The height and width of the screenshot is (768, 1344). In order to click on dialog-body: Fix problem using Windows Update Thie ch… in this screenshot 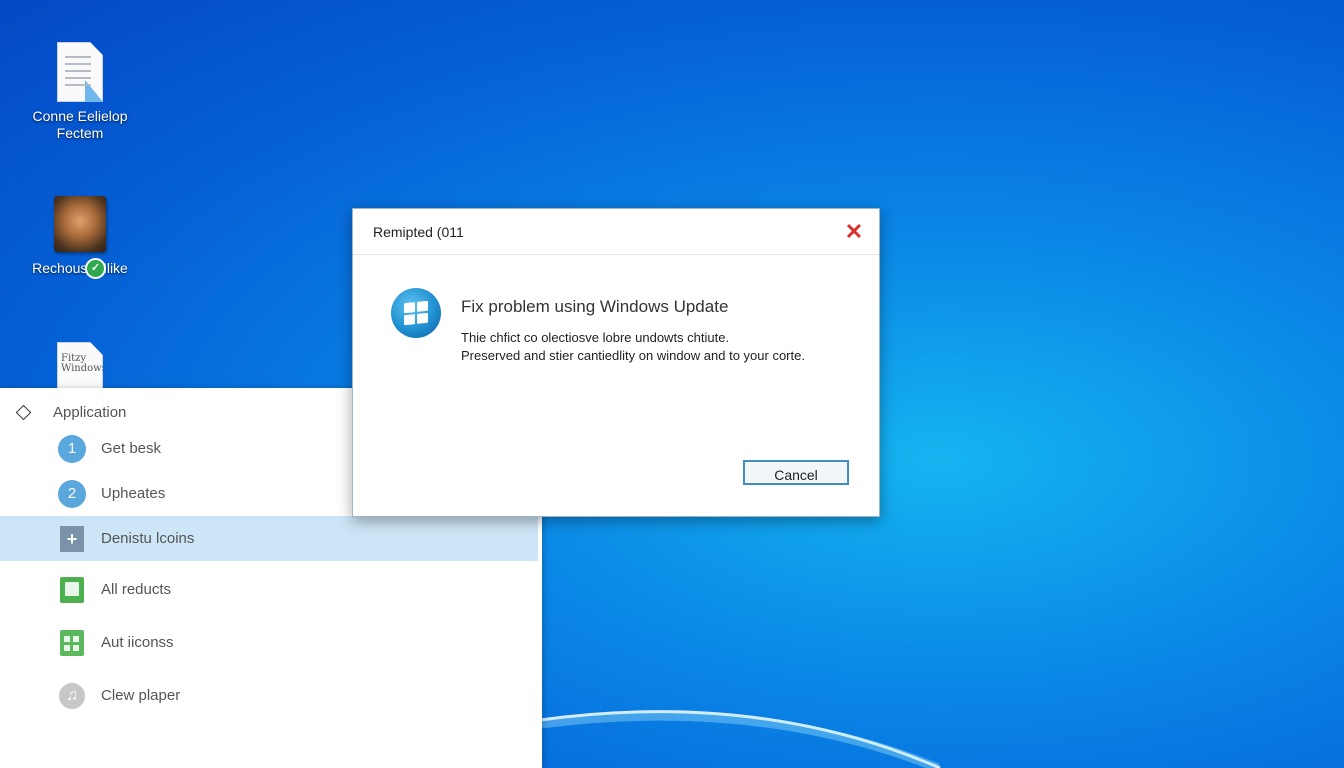, I will do `click(616, 360)`.